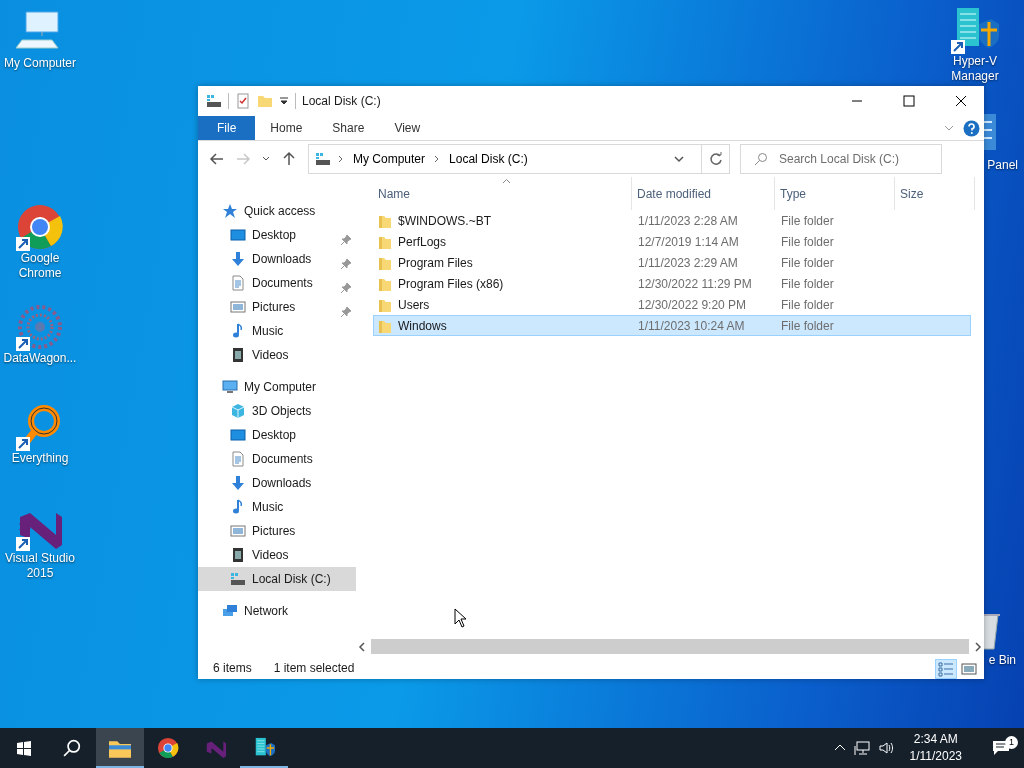 This screenshot has height=768, width=1024. I want to click on column-header: Date modified, so click(703, 193).